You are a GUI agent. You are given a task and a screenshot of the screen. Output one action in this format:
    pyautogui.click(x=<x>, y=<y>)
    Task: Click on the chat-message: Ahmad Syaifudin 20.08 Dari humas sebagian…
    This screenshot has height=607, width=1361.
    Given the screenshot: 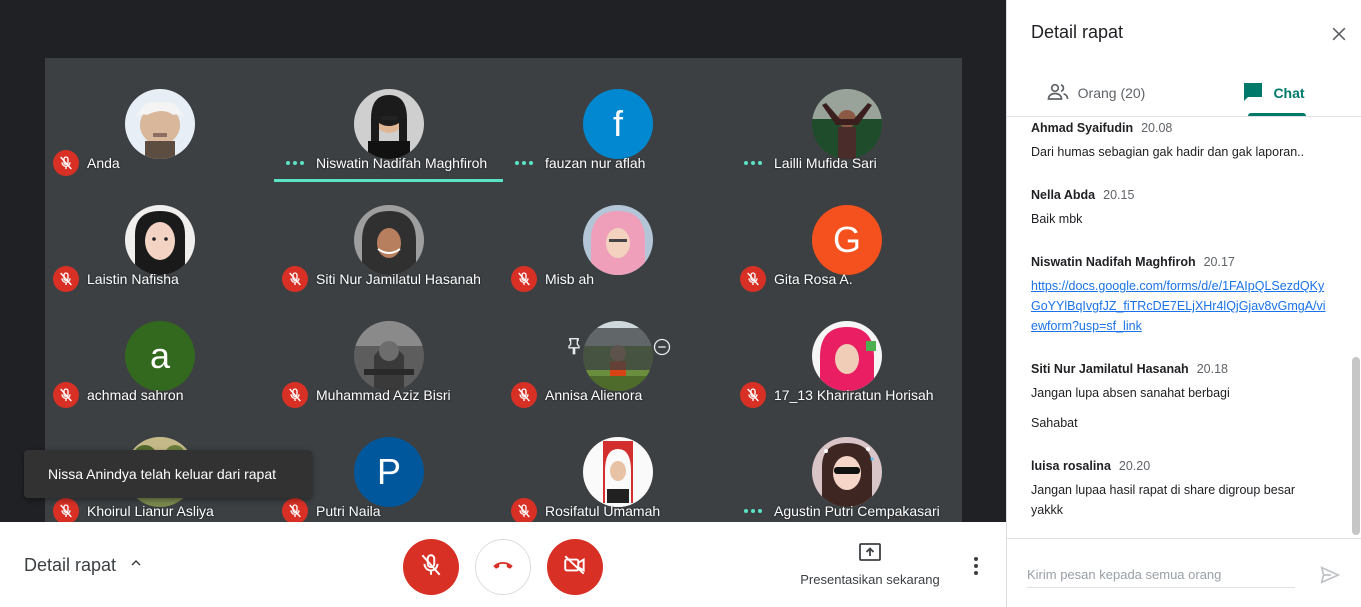 What is the action you would take?
    pyautogui.click(x=1181, y=141)
    